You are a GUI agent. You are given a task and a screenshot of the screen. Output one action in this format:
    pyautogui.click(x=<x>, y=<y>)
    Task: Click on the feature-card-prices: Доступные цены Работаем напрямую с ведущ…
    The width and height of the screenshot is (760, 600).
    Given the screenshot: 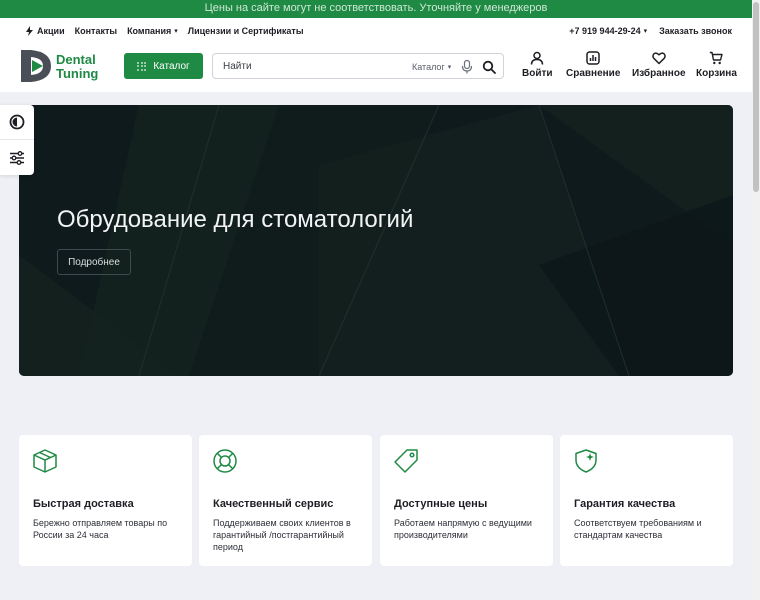 What is the action you would take?
    pyautogui.click(x=466, y=500)
    